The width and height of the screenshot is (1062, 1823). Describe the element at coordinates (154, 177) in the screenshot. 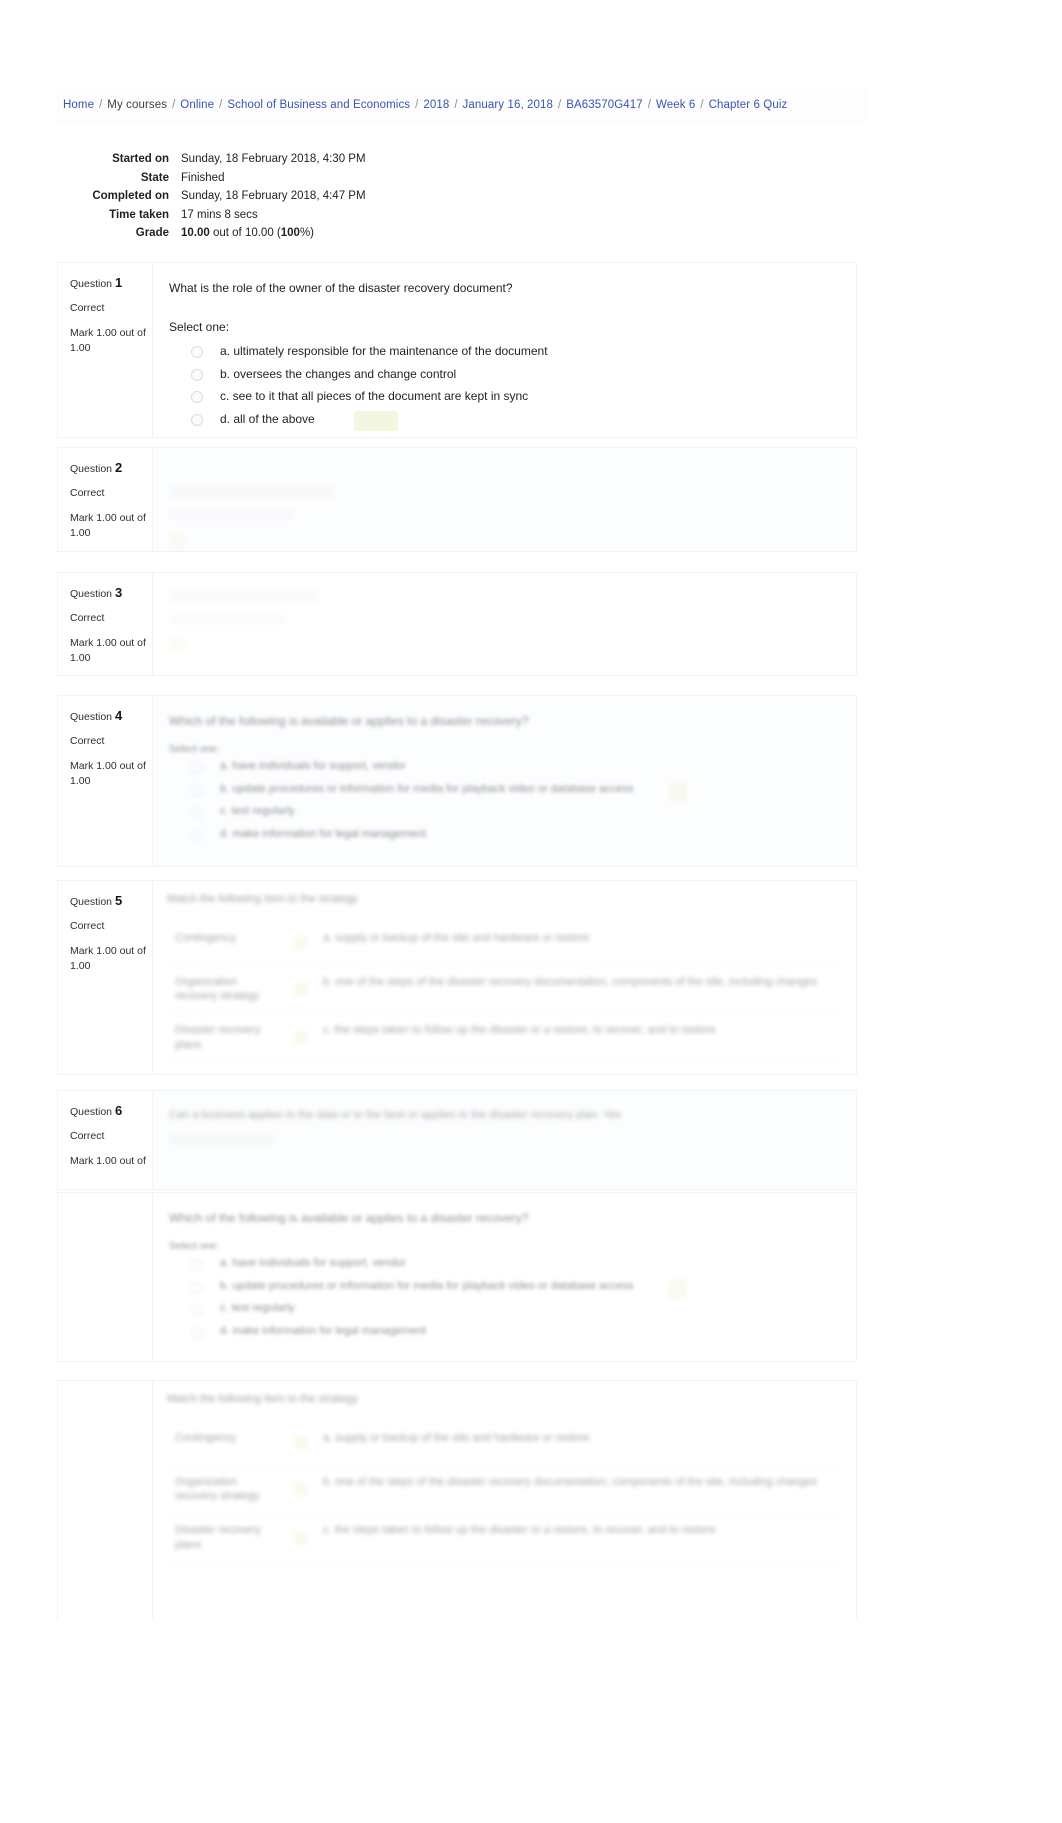

I see `summary-label: State` at that location.